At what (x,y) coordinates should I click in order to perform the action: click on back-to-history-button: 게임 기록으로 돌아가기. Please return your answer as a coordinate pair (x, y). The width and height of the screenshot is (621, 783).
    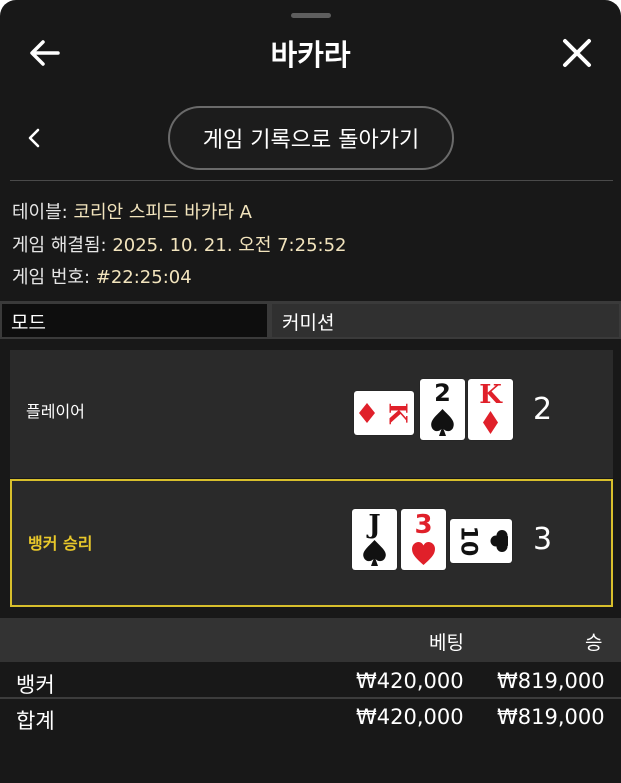
    Looking at the image, I should click on (311, 138).